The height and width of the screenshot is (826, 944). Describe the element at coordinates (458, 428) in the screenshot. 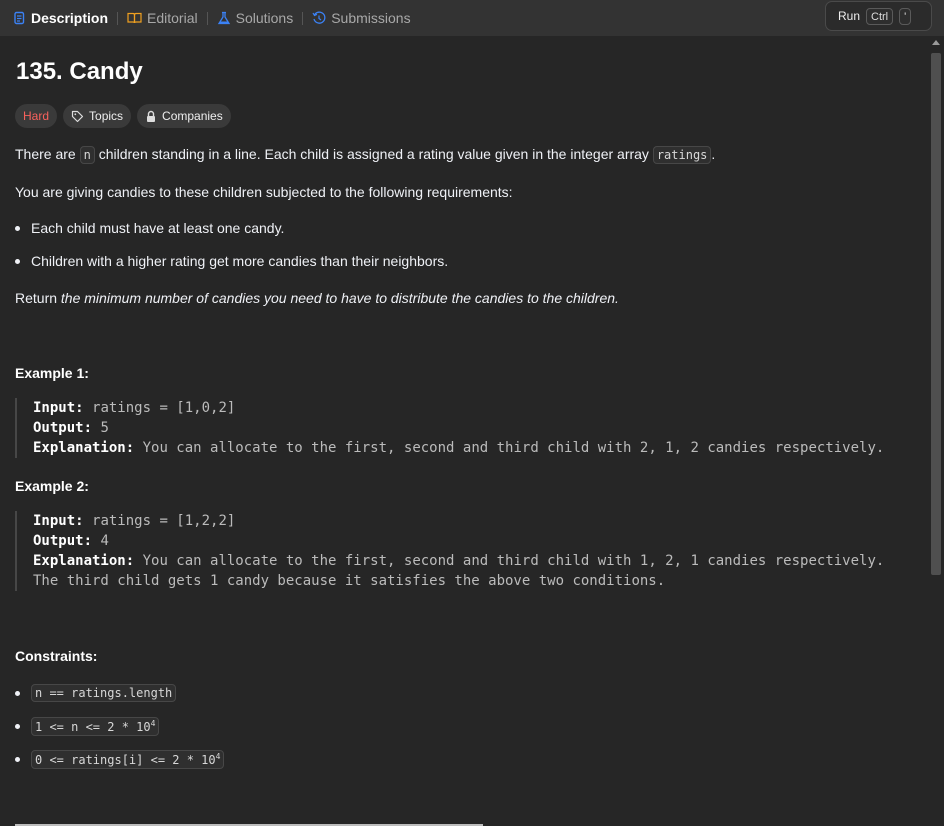

I see `example-output-line: Output: 5` at that location.